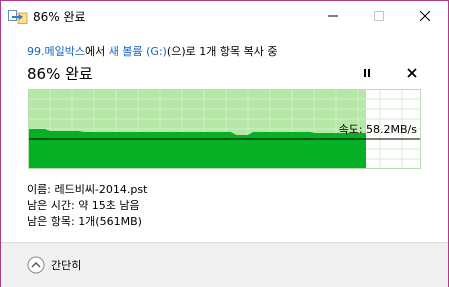  Describe the element at coordinates (101, 189) in the screenshot. I see `name-value: 레드비씨-2014.pst` at that location.